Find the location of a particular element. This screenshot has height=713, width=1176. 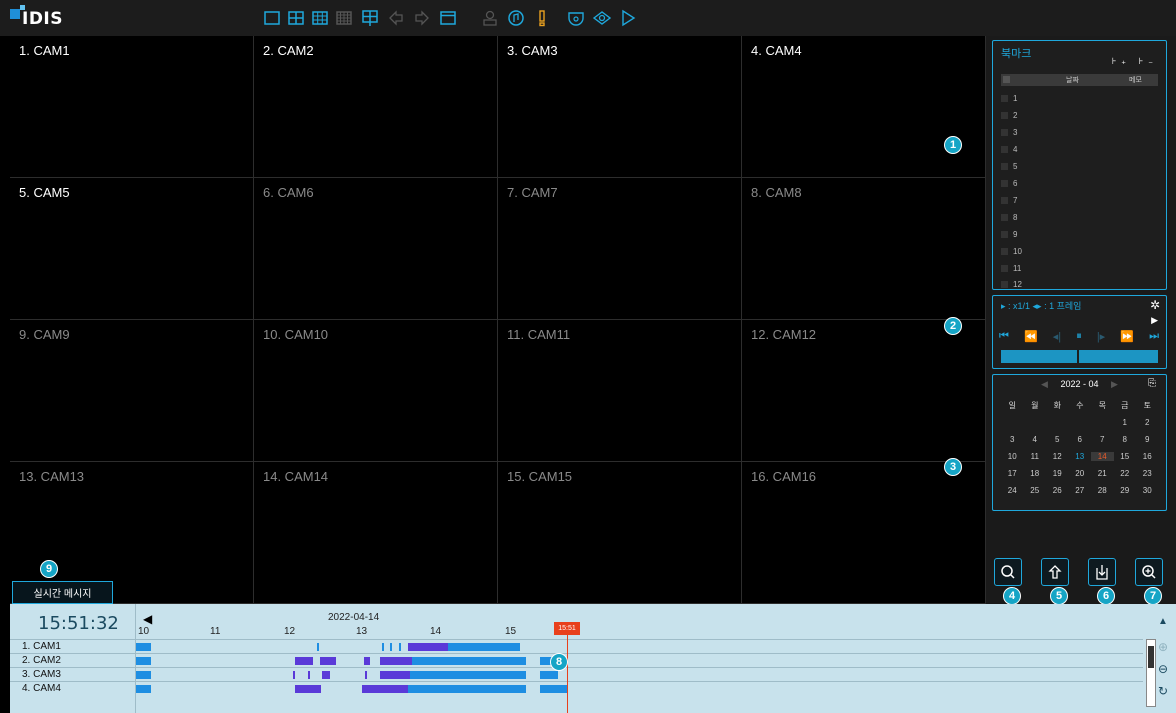

next-month-icon: ▶ is located at coordinates (1114, 384).